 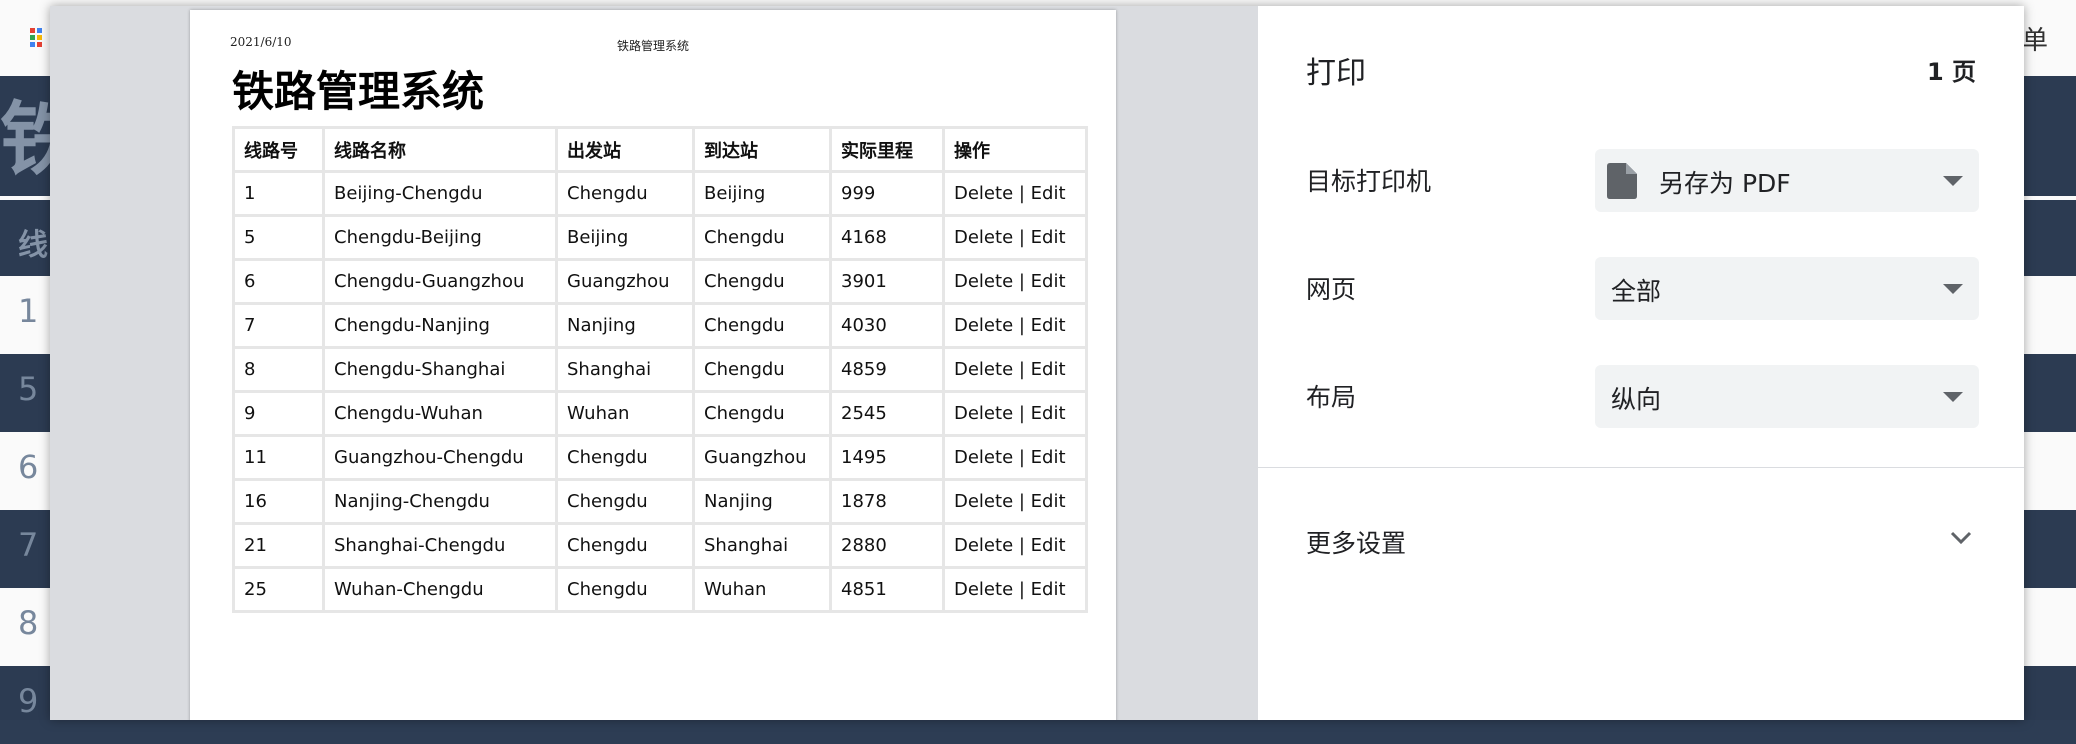 What do you see at coordinates (1636, 399) in the screenshot?
I see `layout-value: 纵向` at bounding box center [1636, 399].